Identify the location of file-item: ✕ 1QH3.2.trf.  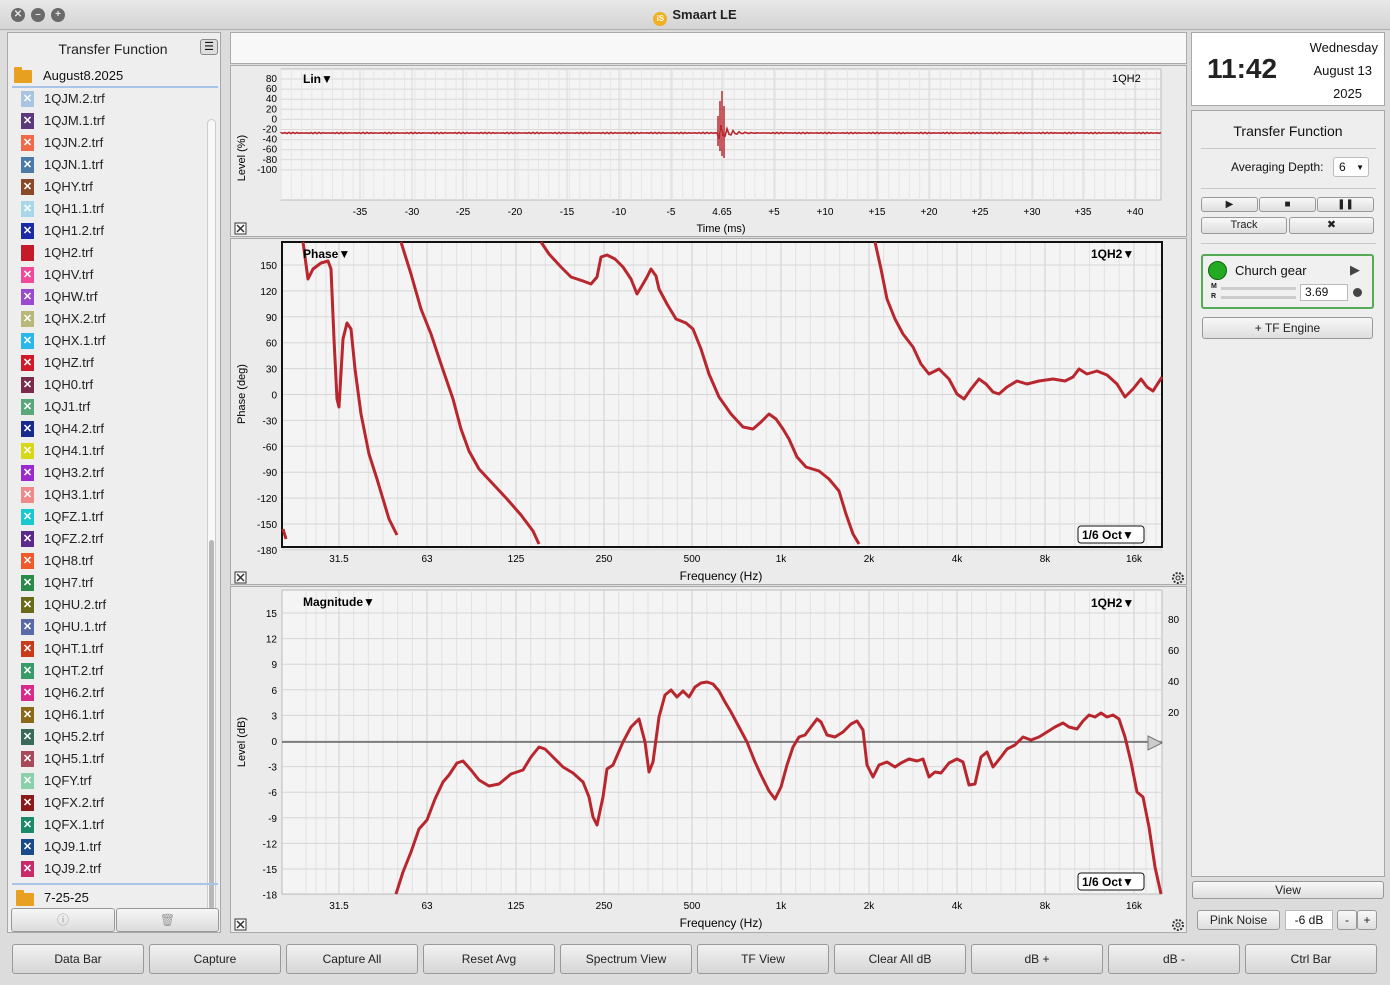
(108, 473).